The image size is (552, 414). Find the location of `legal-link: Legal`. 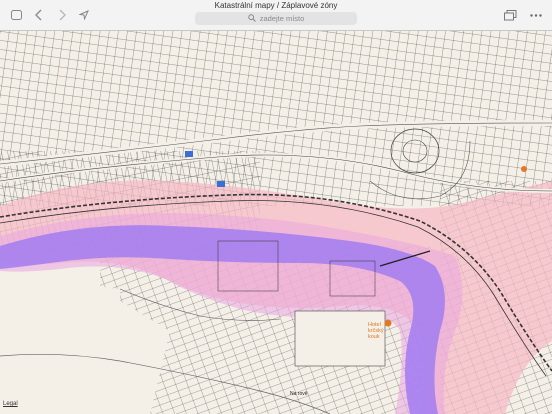

legal-link: Legal is located at coordinates (10, 404).